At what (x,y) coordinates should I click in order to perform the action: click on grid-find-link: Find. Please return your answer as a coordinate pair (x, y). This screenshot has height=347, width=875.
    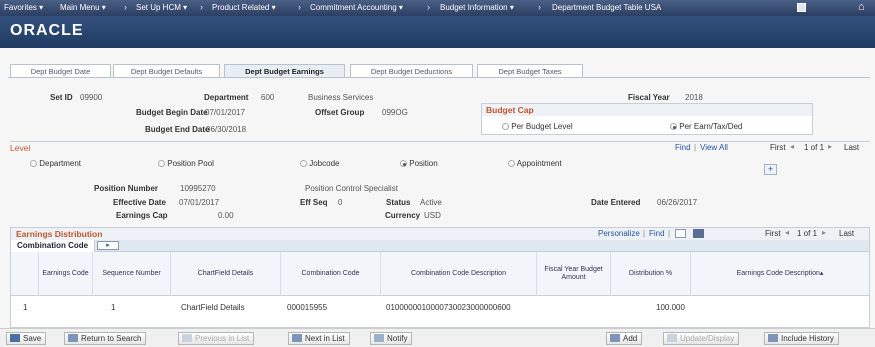
    Looking at the image, I should click on (657, 233).